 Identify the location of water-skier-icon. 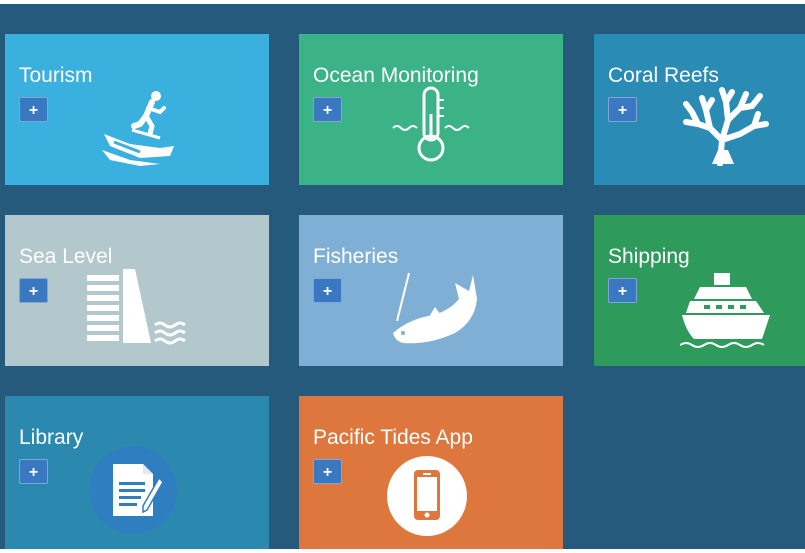
(140, 126).